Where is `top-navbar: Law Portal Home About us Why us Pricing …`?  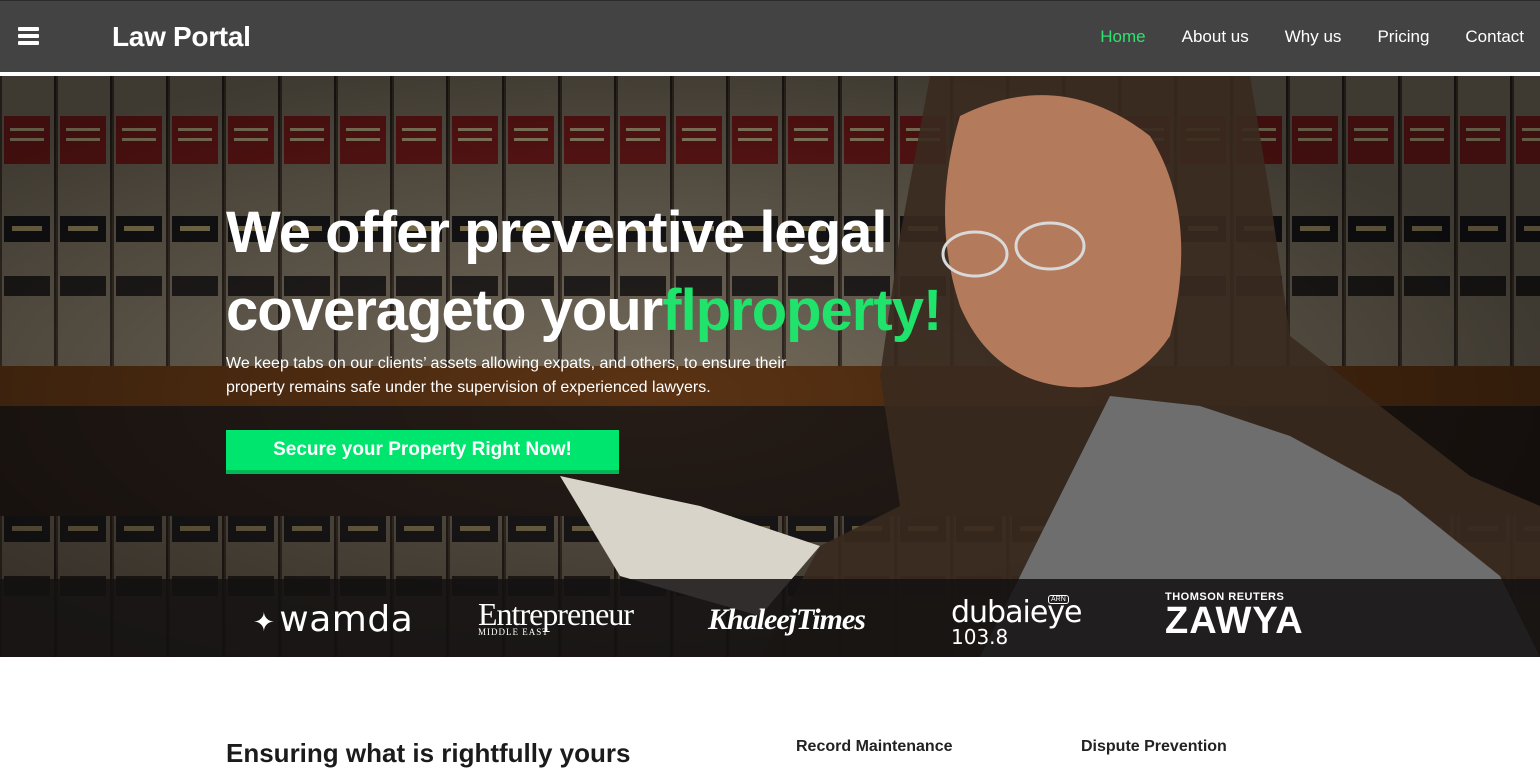 top-navbar: Law Portal Home About us Why us Pricing … is located at coordinates (770, 38).